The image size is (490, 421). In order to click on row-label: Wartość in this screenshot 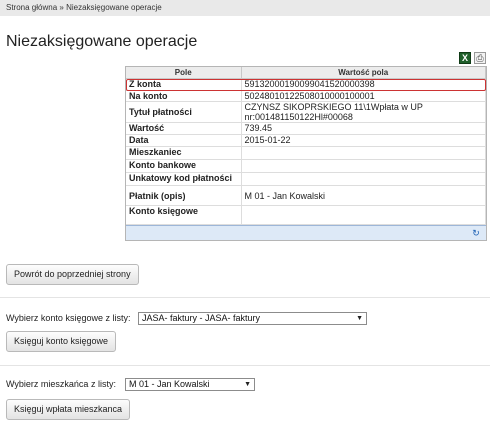, I will do `click(184, 128)`.